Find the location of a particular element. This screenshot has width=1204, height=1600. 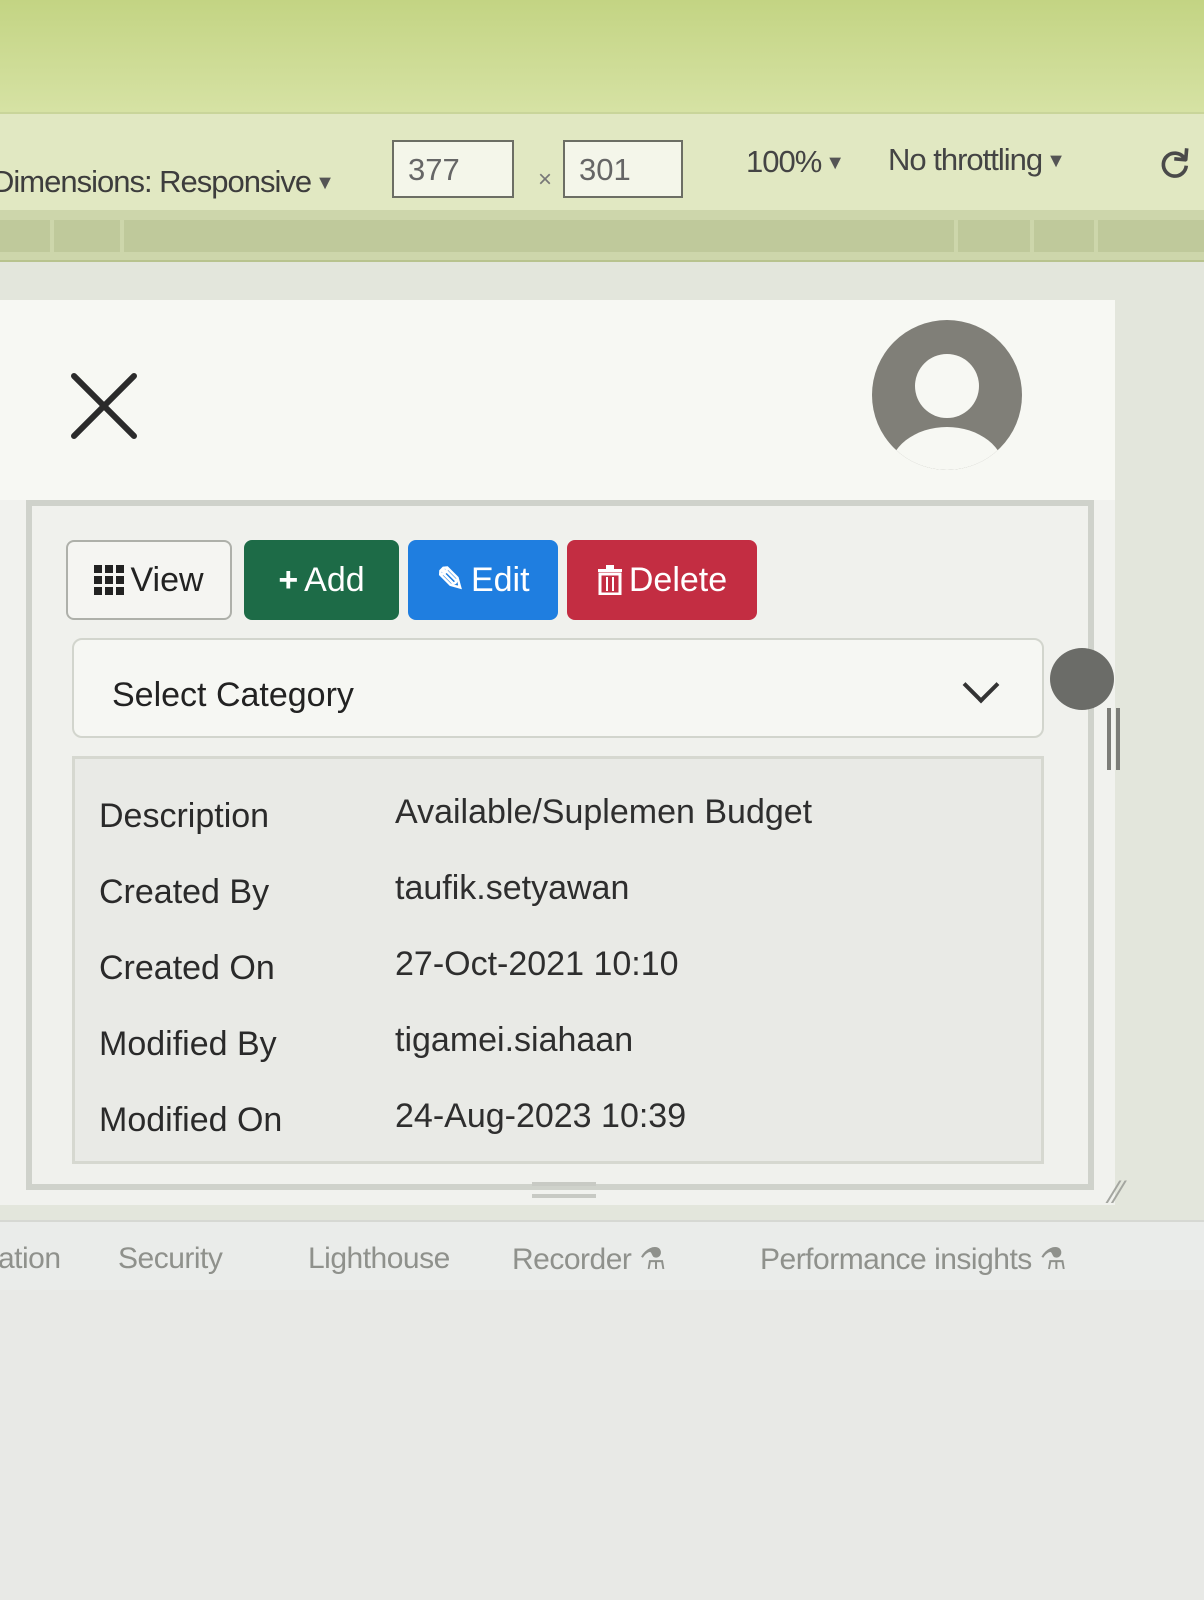

detail-value: taufik.setyawan is located at coordinates (512, 888).